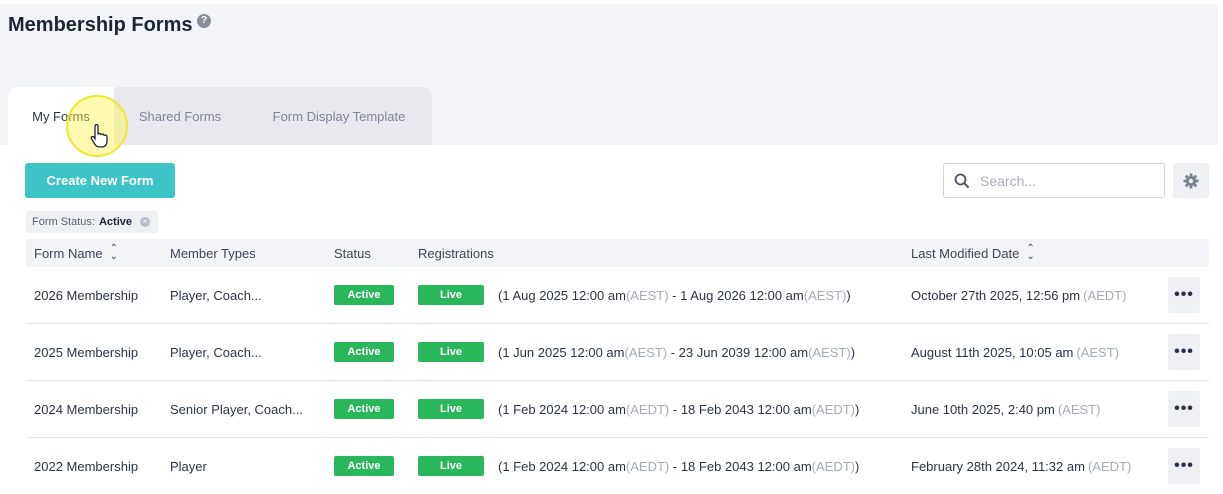 The width and height of the screenshot is (1223, 494). I want to click on column-label: Status, so click(352, 253).